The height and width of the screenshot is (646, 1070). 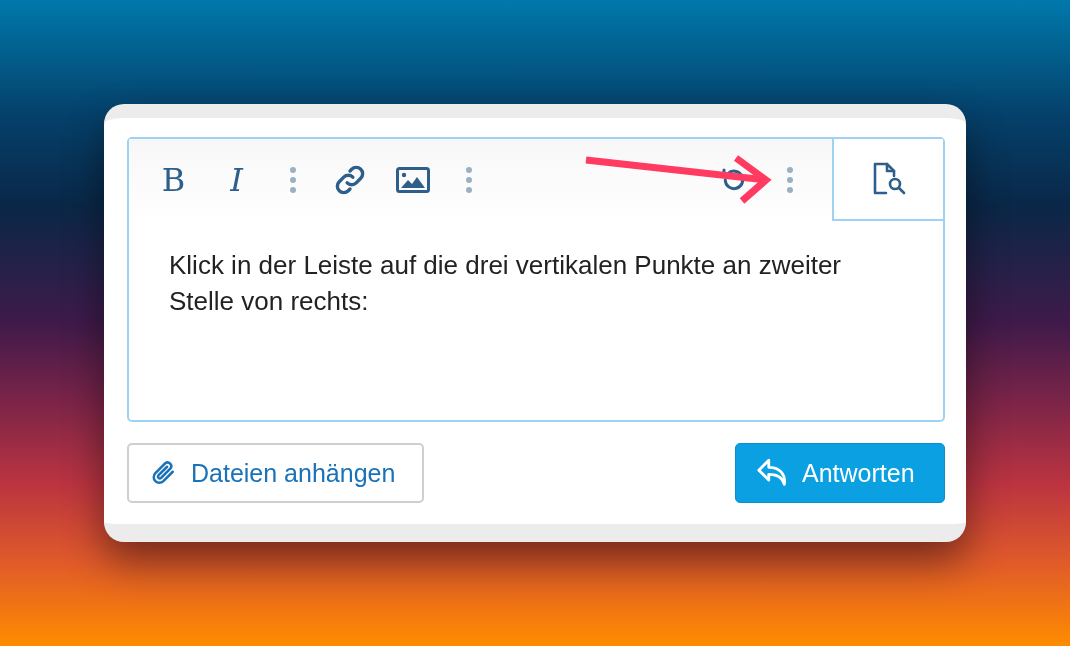 What do you see at coordinates (505, 283) in the screenshot?
I see `message-text: Klick in der Leiste auf die drei vertikalen Punkte an zweiter Stelle von rechts:` at bounding box center [505, 283].